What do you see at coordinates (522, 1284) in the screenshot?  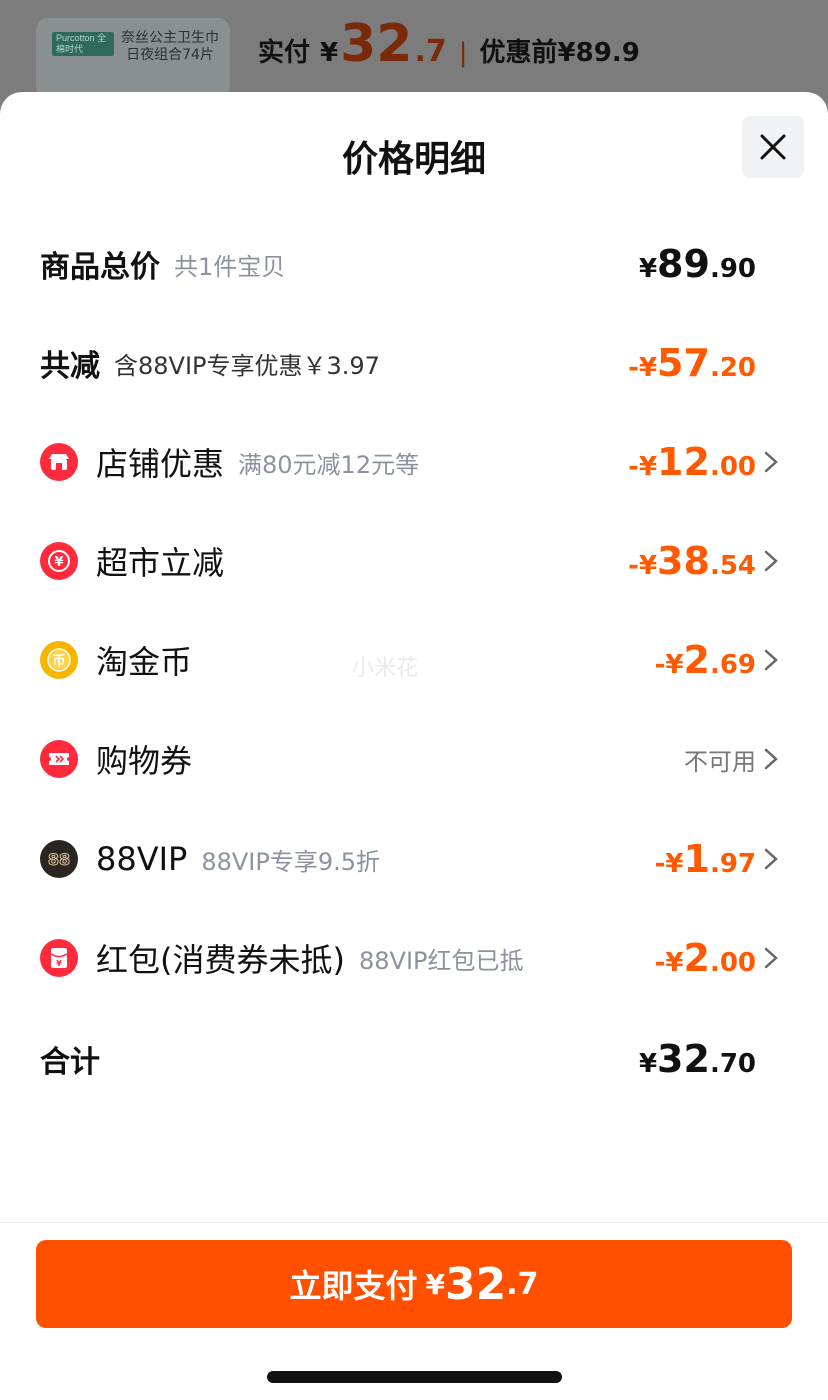 I see `pay-button-dec: .7` at bounding box center [522, 1284].